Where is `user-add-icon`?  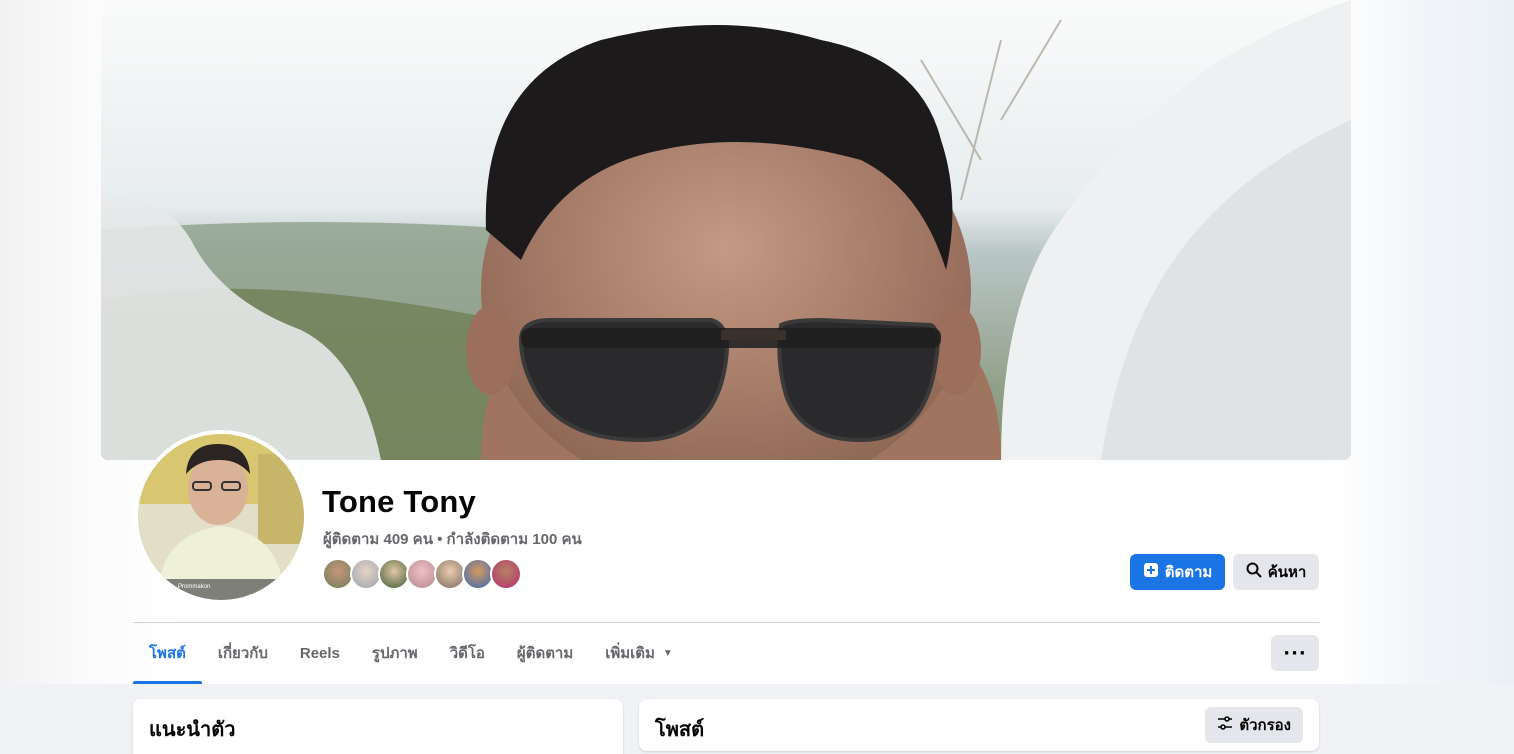 user-add-icon is located at coordinates (1151, 572).